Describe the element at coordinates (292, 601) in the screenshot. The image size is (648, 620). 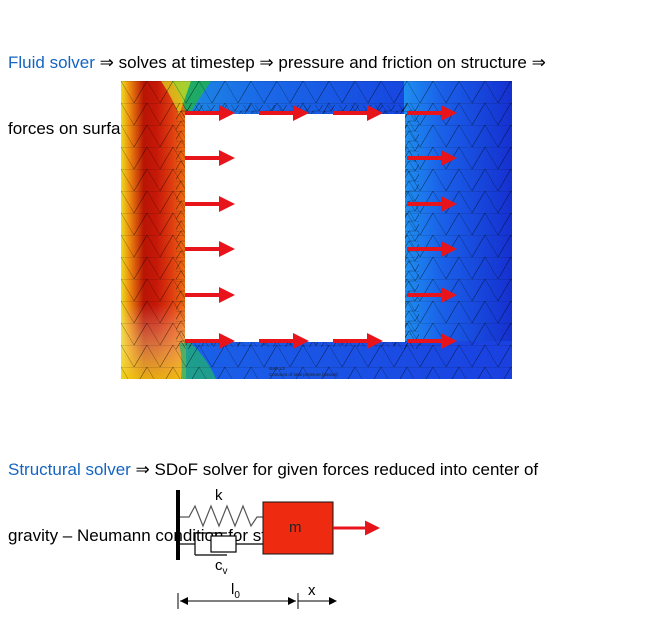
I see `length-arrowhead-right` at that location.